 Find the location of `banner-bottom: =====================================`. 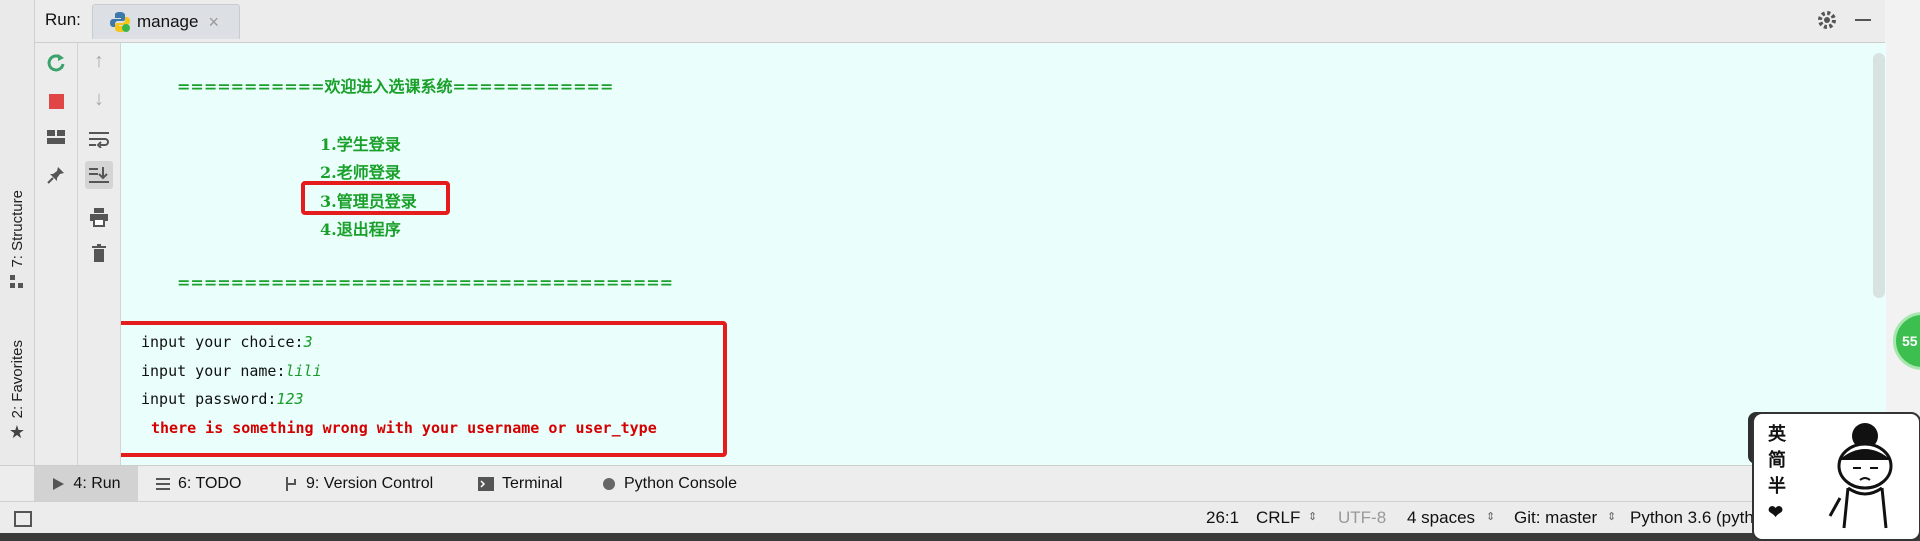

banner-bottom: ===================================== is located at coordinates (425, 282).